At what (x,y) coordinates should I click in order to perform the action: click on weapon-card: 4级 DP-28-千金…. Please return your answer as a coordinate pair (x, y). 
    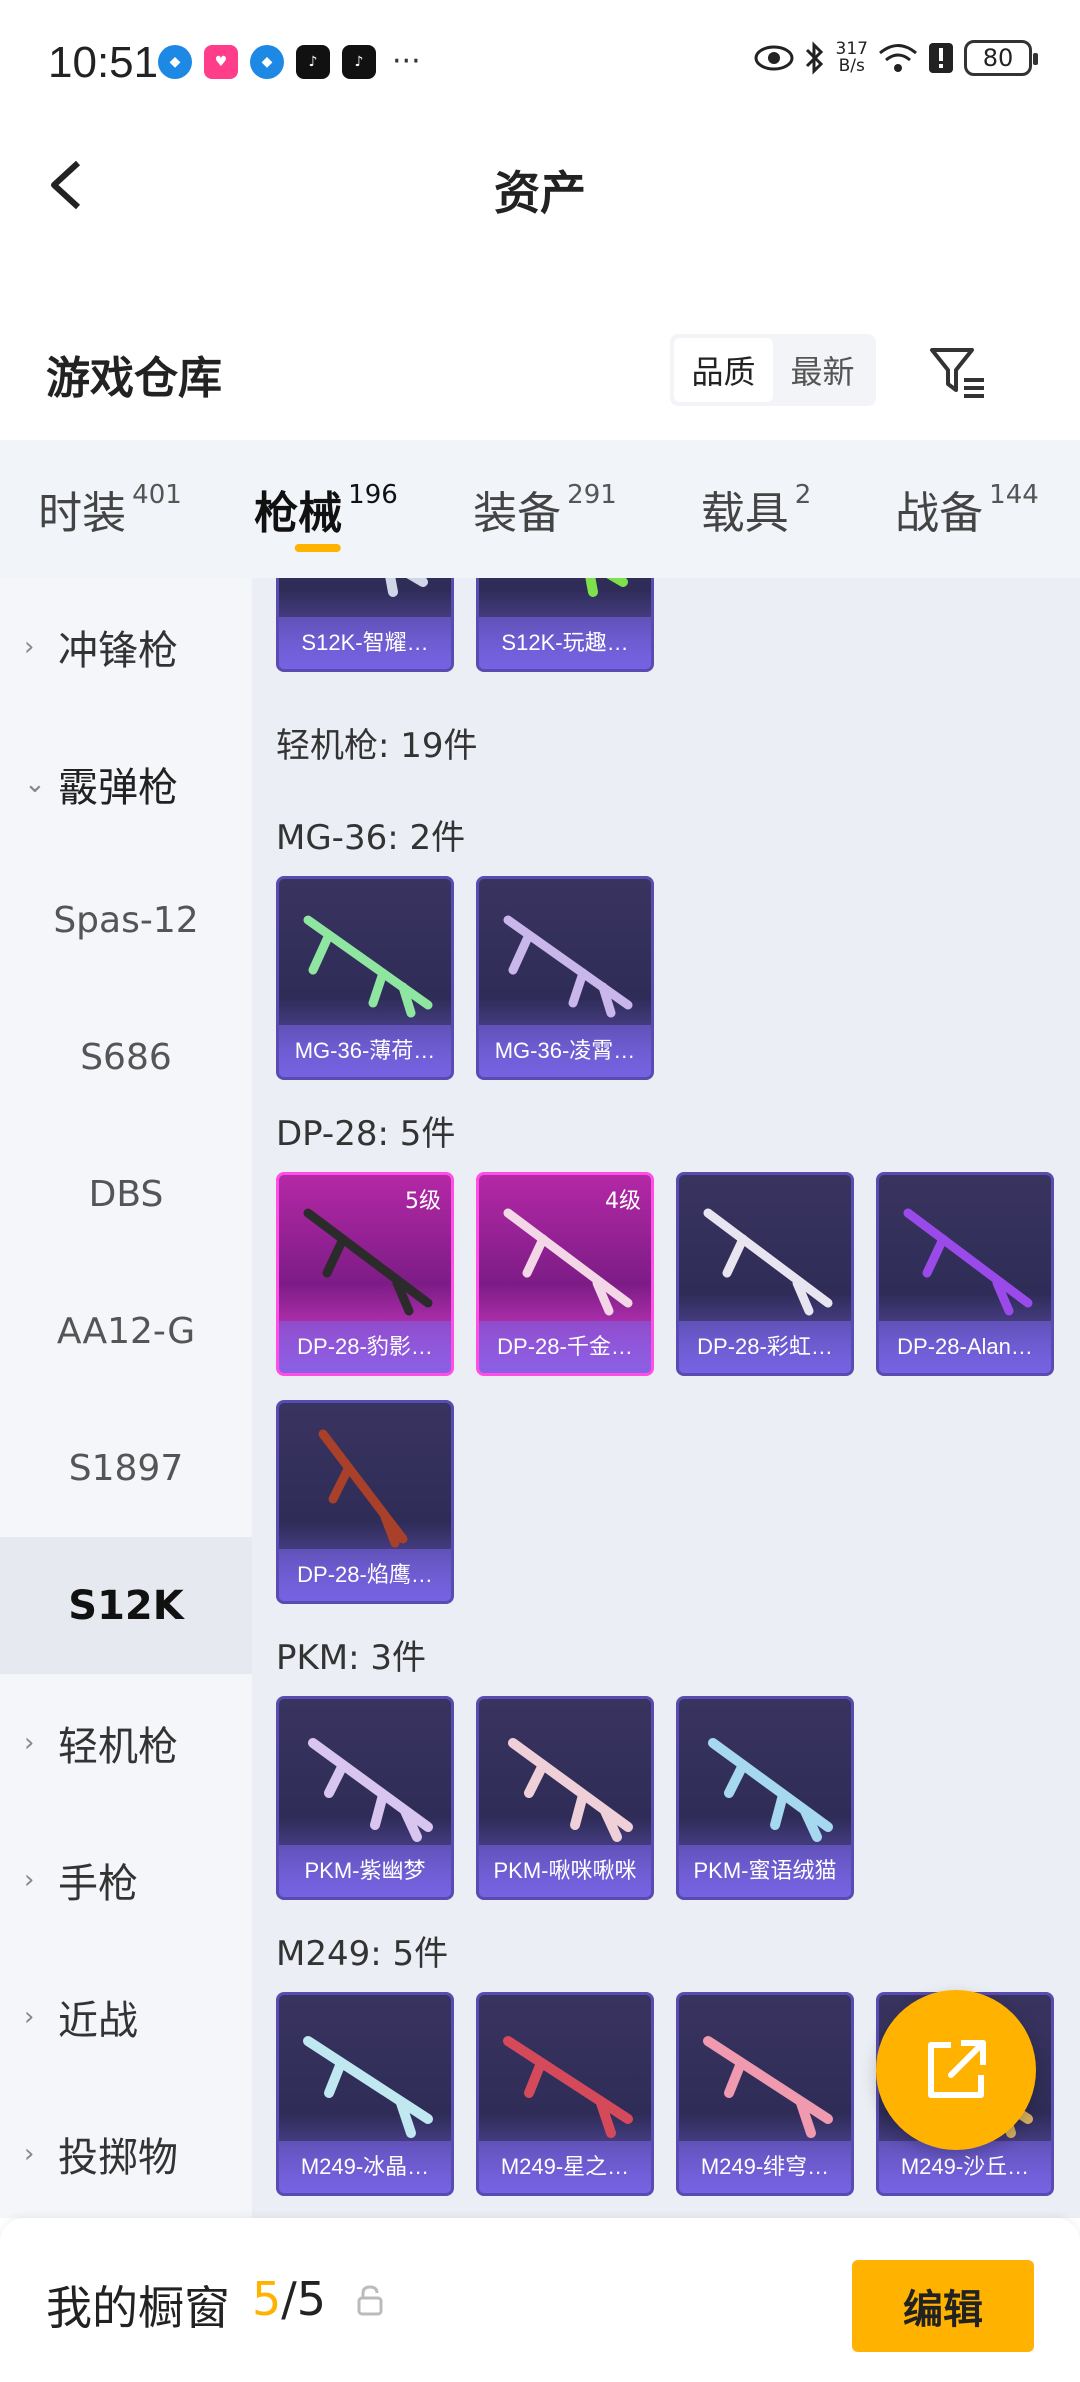
    Looking at the image, I should click on (565, 1274).